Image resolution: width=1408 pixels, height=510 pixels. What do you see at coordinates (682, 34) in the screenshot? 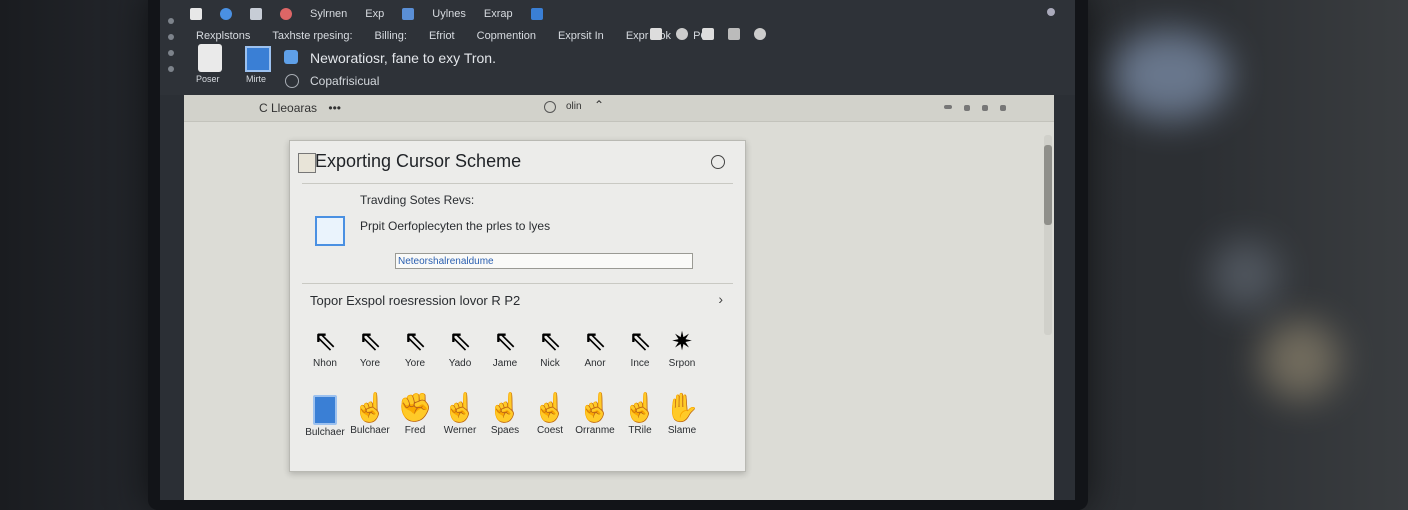
I see `music-icon` at bounding box center [682, 34].